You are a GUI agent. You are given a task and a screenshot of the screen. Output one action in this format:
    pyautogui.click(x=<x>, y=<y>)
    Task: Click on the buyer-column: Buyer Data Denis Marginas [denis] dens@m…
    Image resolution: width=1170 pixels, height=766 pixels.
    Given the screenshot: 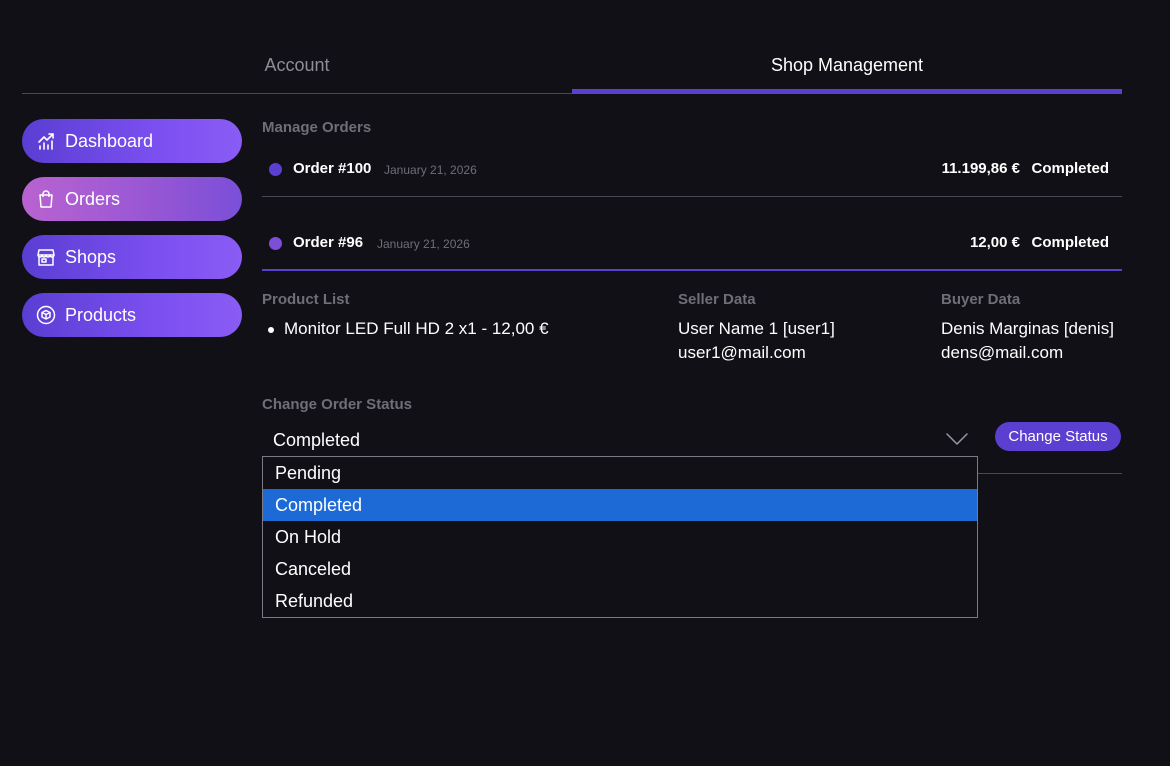 What is the action you would take?
    pyautogui.click(x=1027, y=328)
    